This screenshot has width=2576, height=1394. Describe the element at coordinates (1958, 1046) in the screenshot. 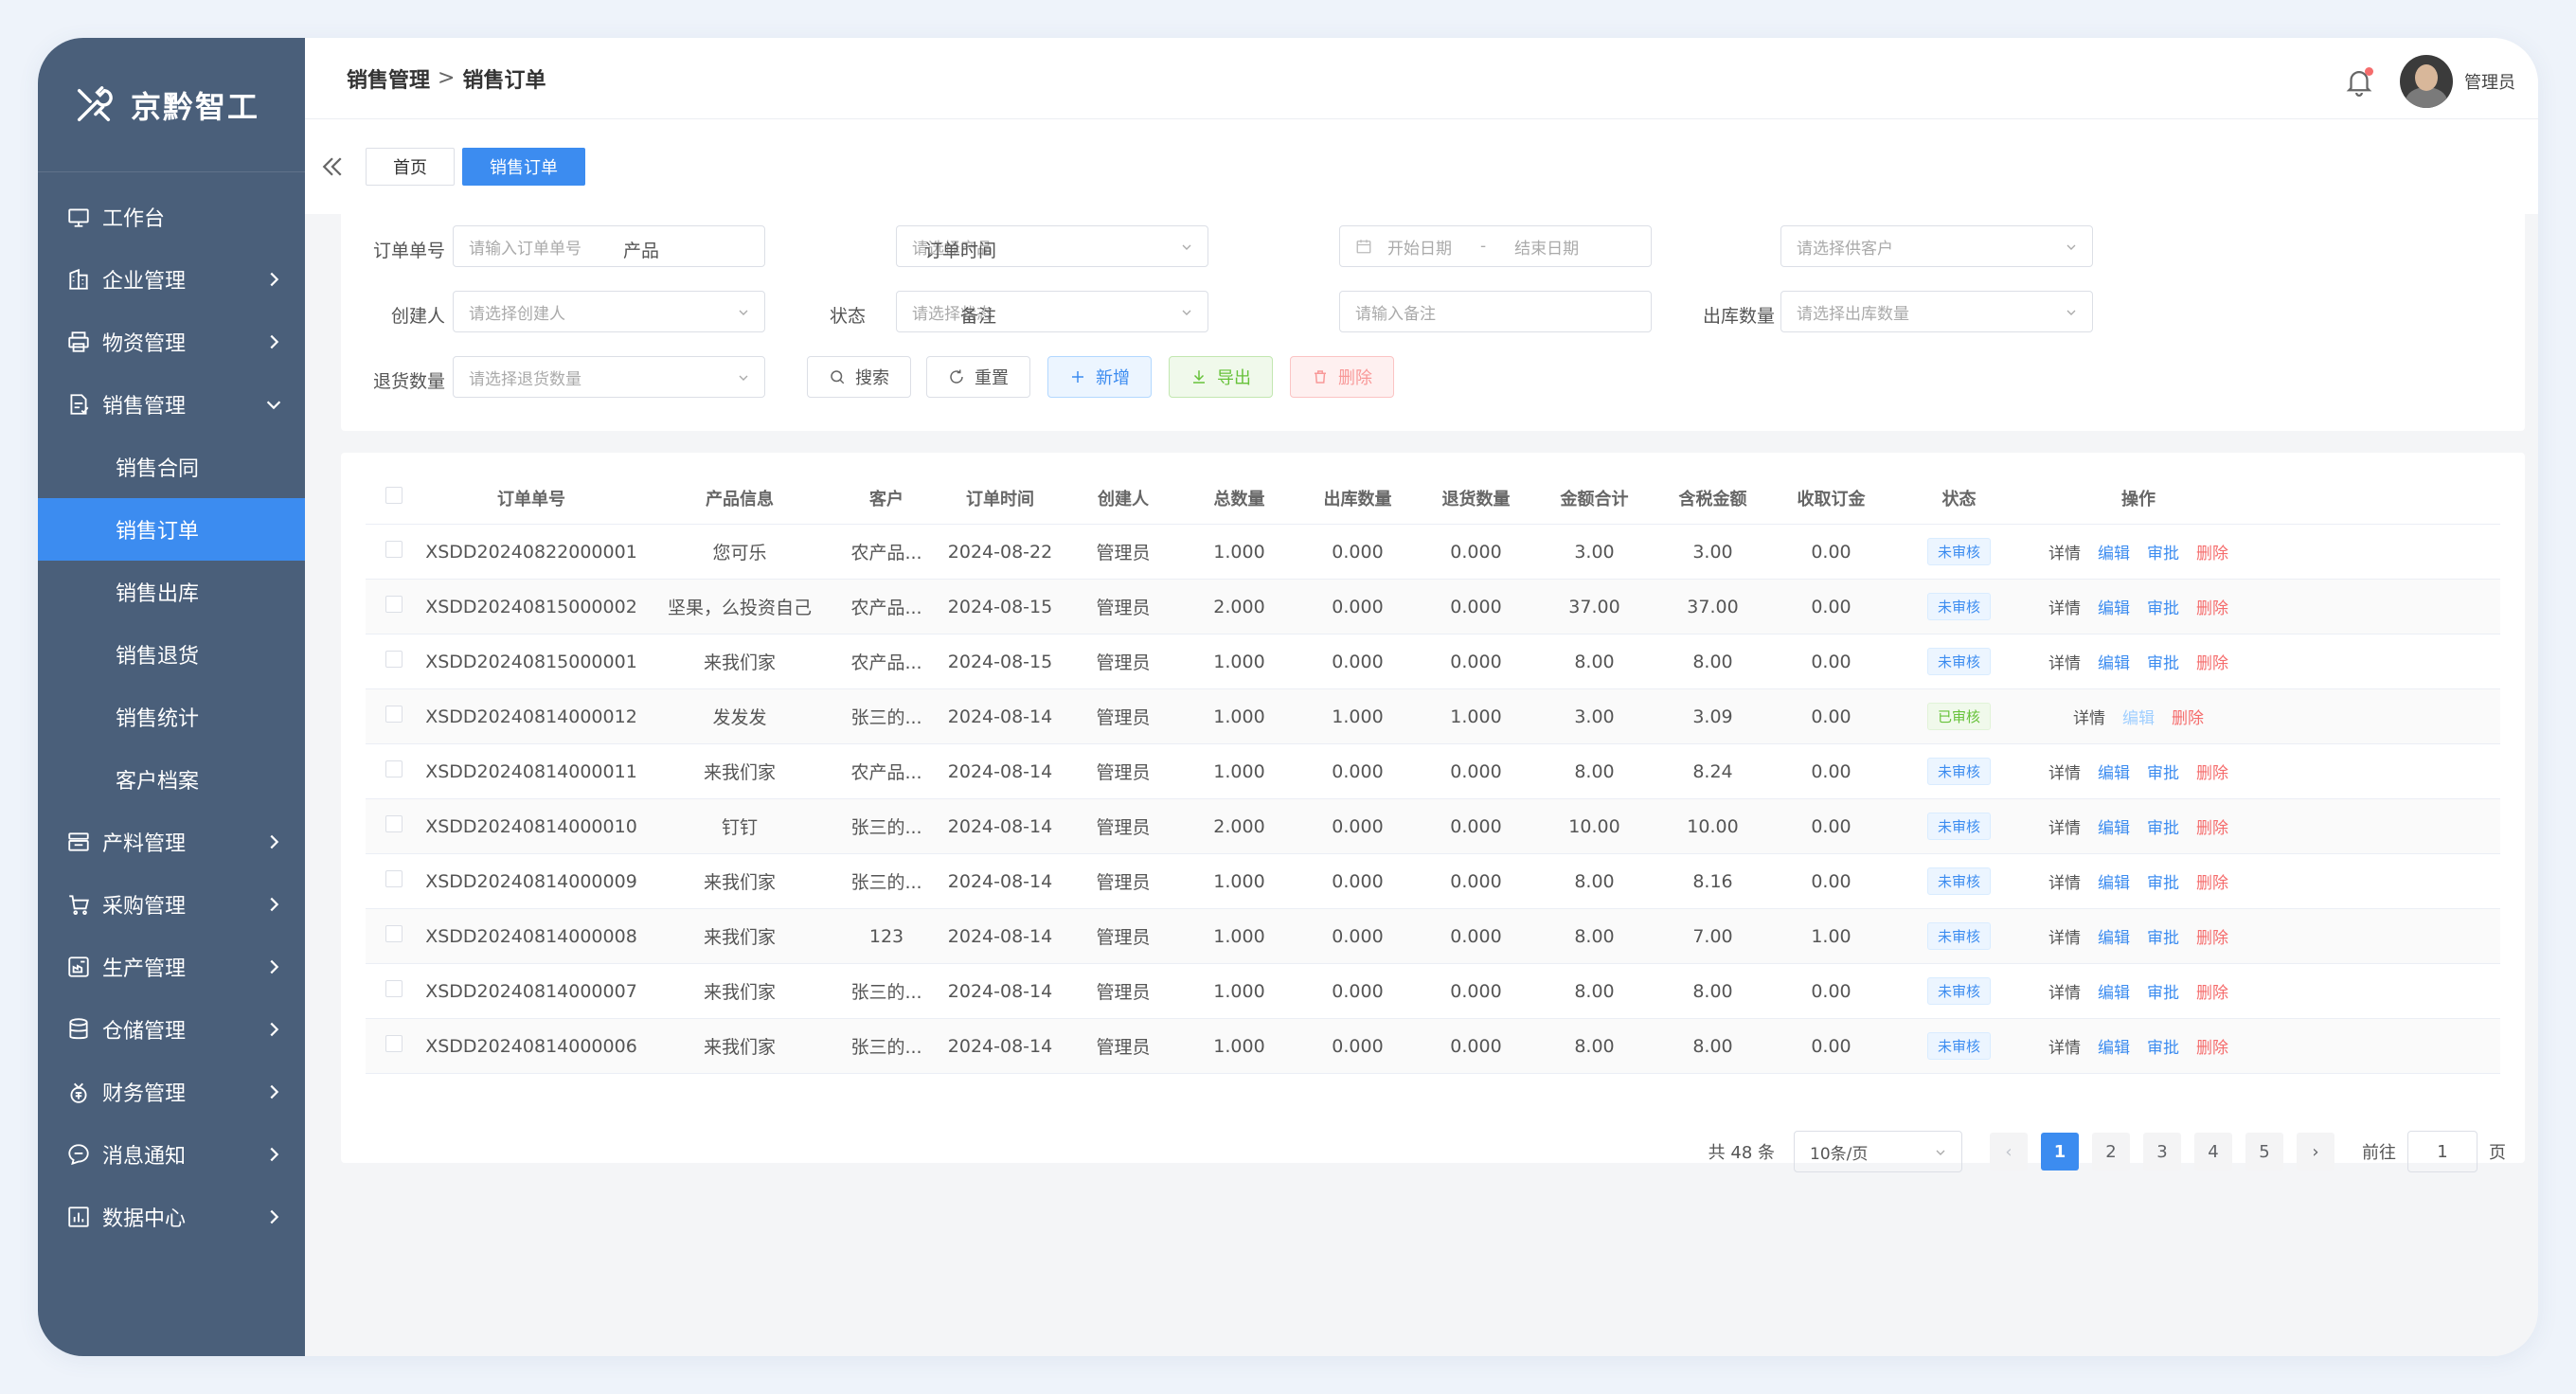

I see `status-badge: 未审核` at that location.